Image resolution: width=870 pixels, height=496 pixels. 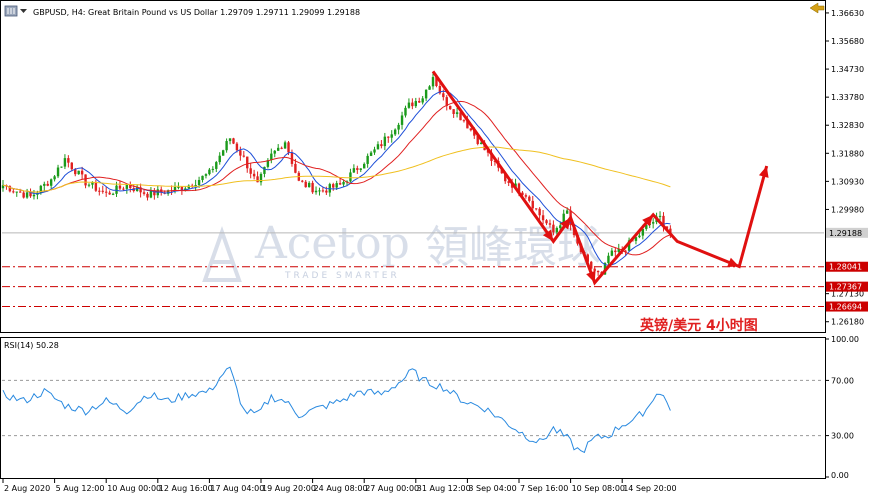 What do you see at coordinates (845, 307) in the screenshot?
I see `level-box-label: 1.26694` at bounding box center [845, 307].